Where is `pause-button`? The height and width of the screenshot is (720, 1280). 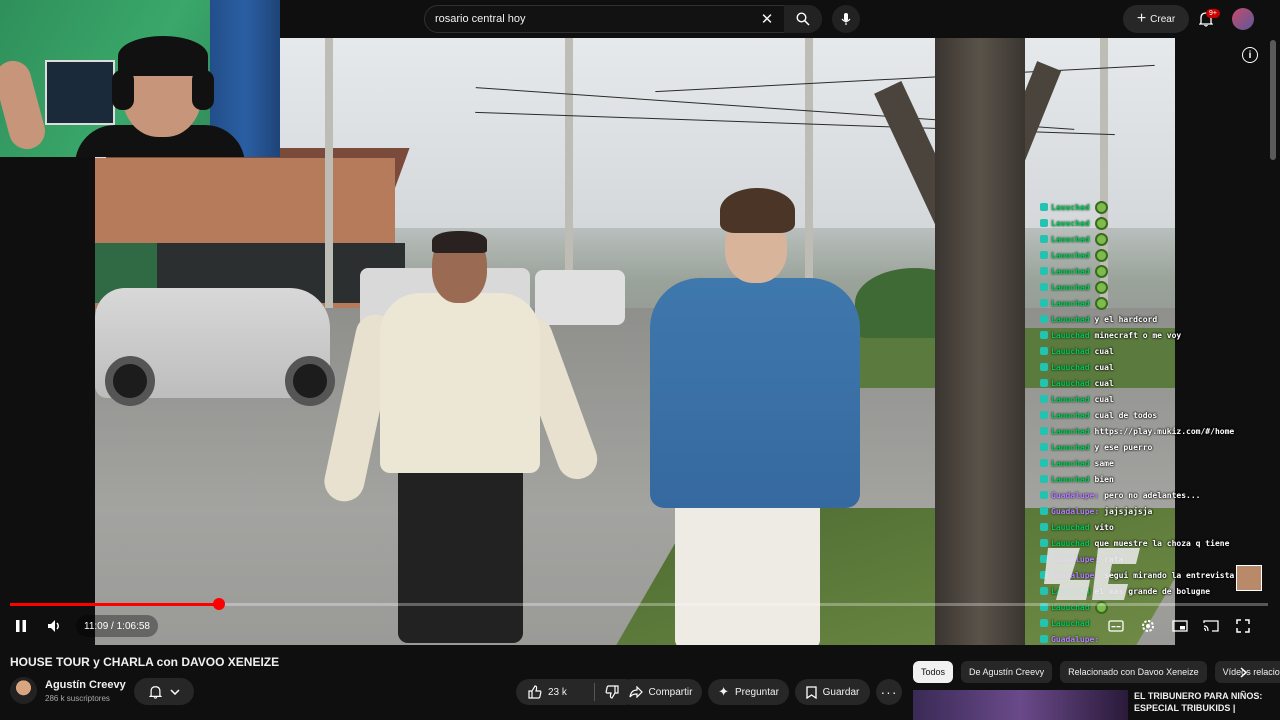
pause-button is located at coordinates (21, 626).